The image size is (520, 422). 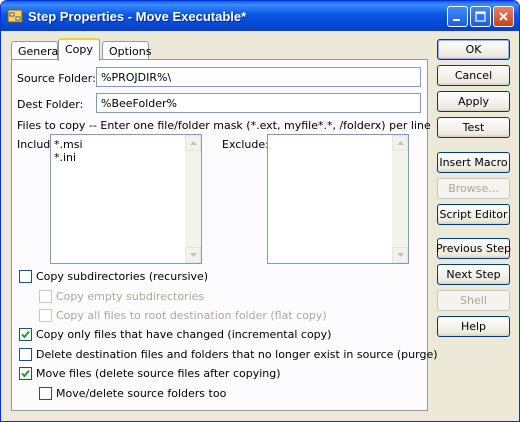 What do you see at coordinates (122, 276) in the screenshot?
I see `option-label: Copy subdirectories (recursive)` at bounding box center [122, 276].